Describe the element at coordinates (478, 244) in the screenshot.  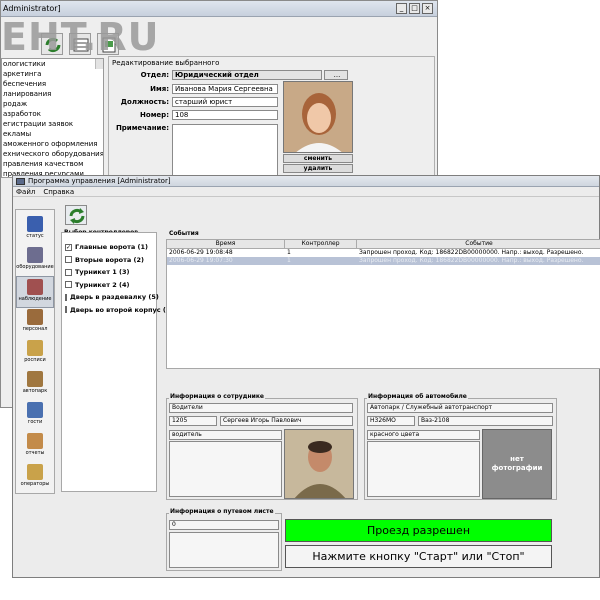
I see `events-col-event: Событие` at that location.